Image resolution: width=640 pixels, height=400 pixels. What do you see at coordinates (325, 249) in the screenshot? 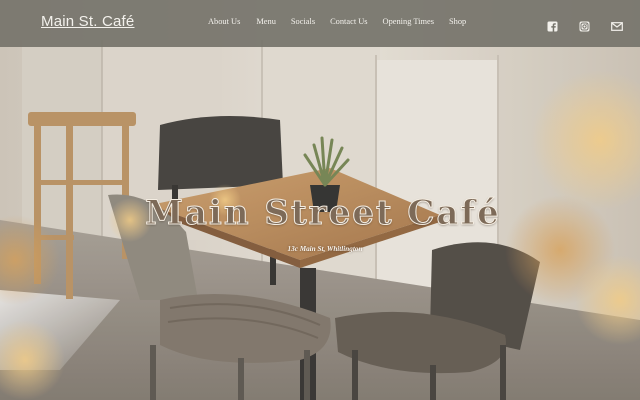
I see `hero-address: 13c Main St, Whitlington` at bounding box center [325, 249].